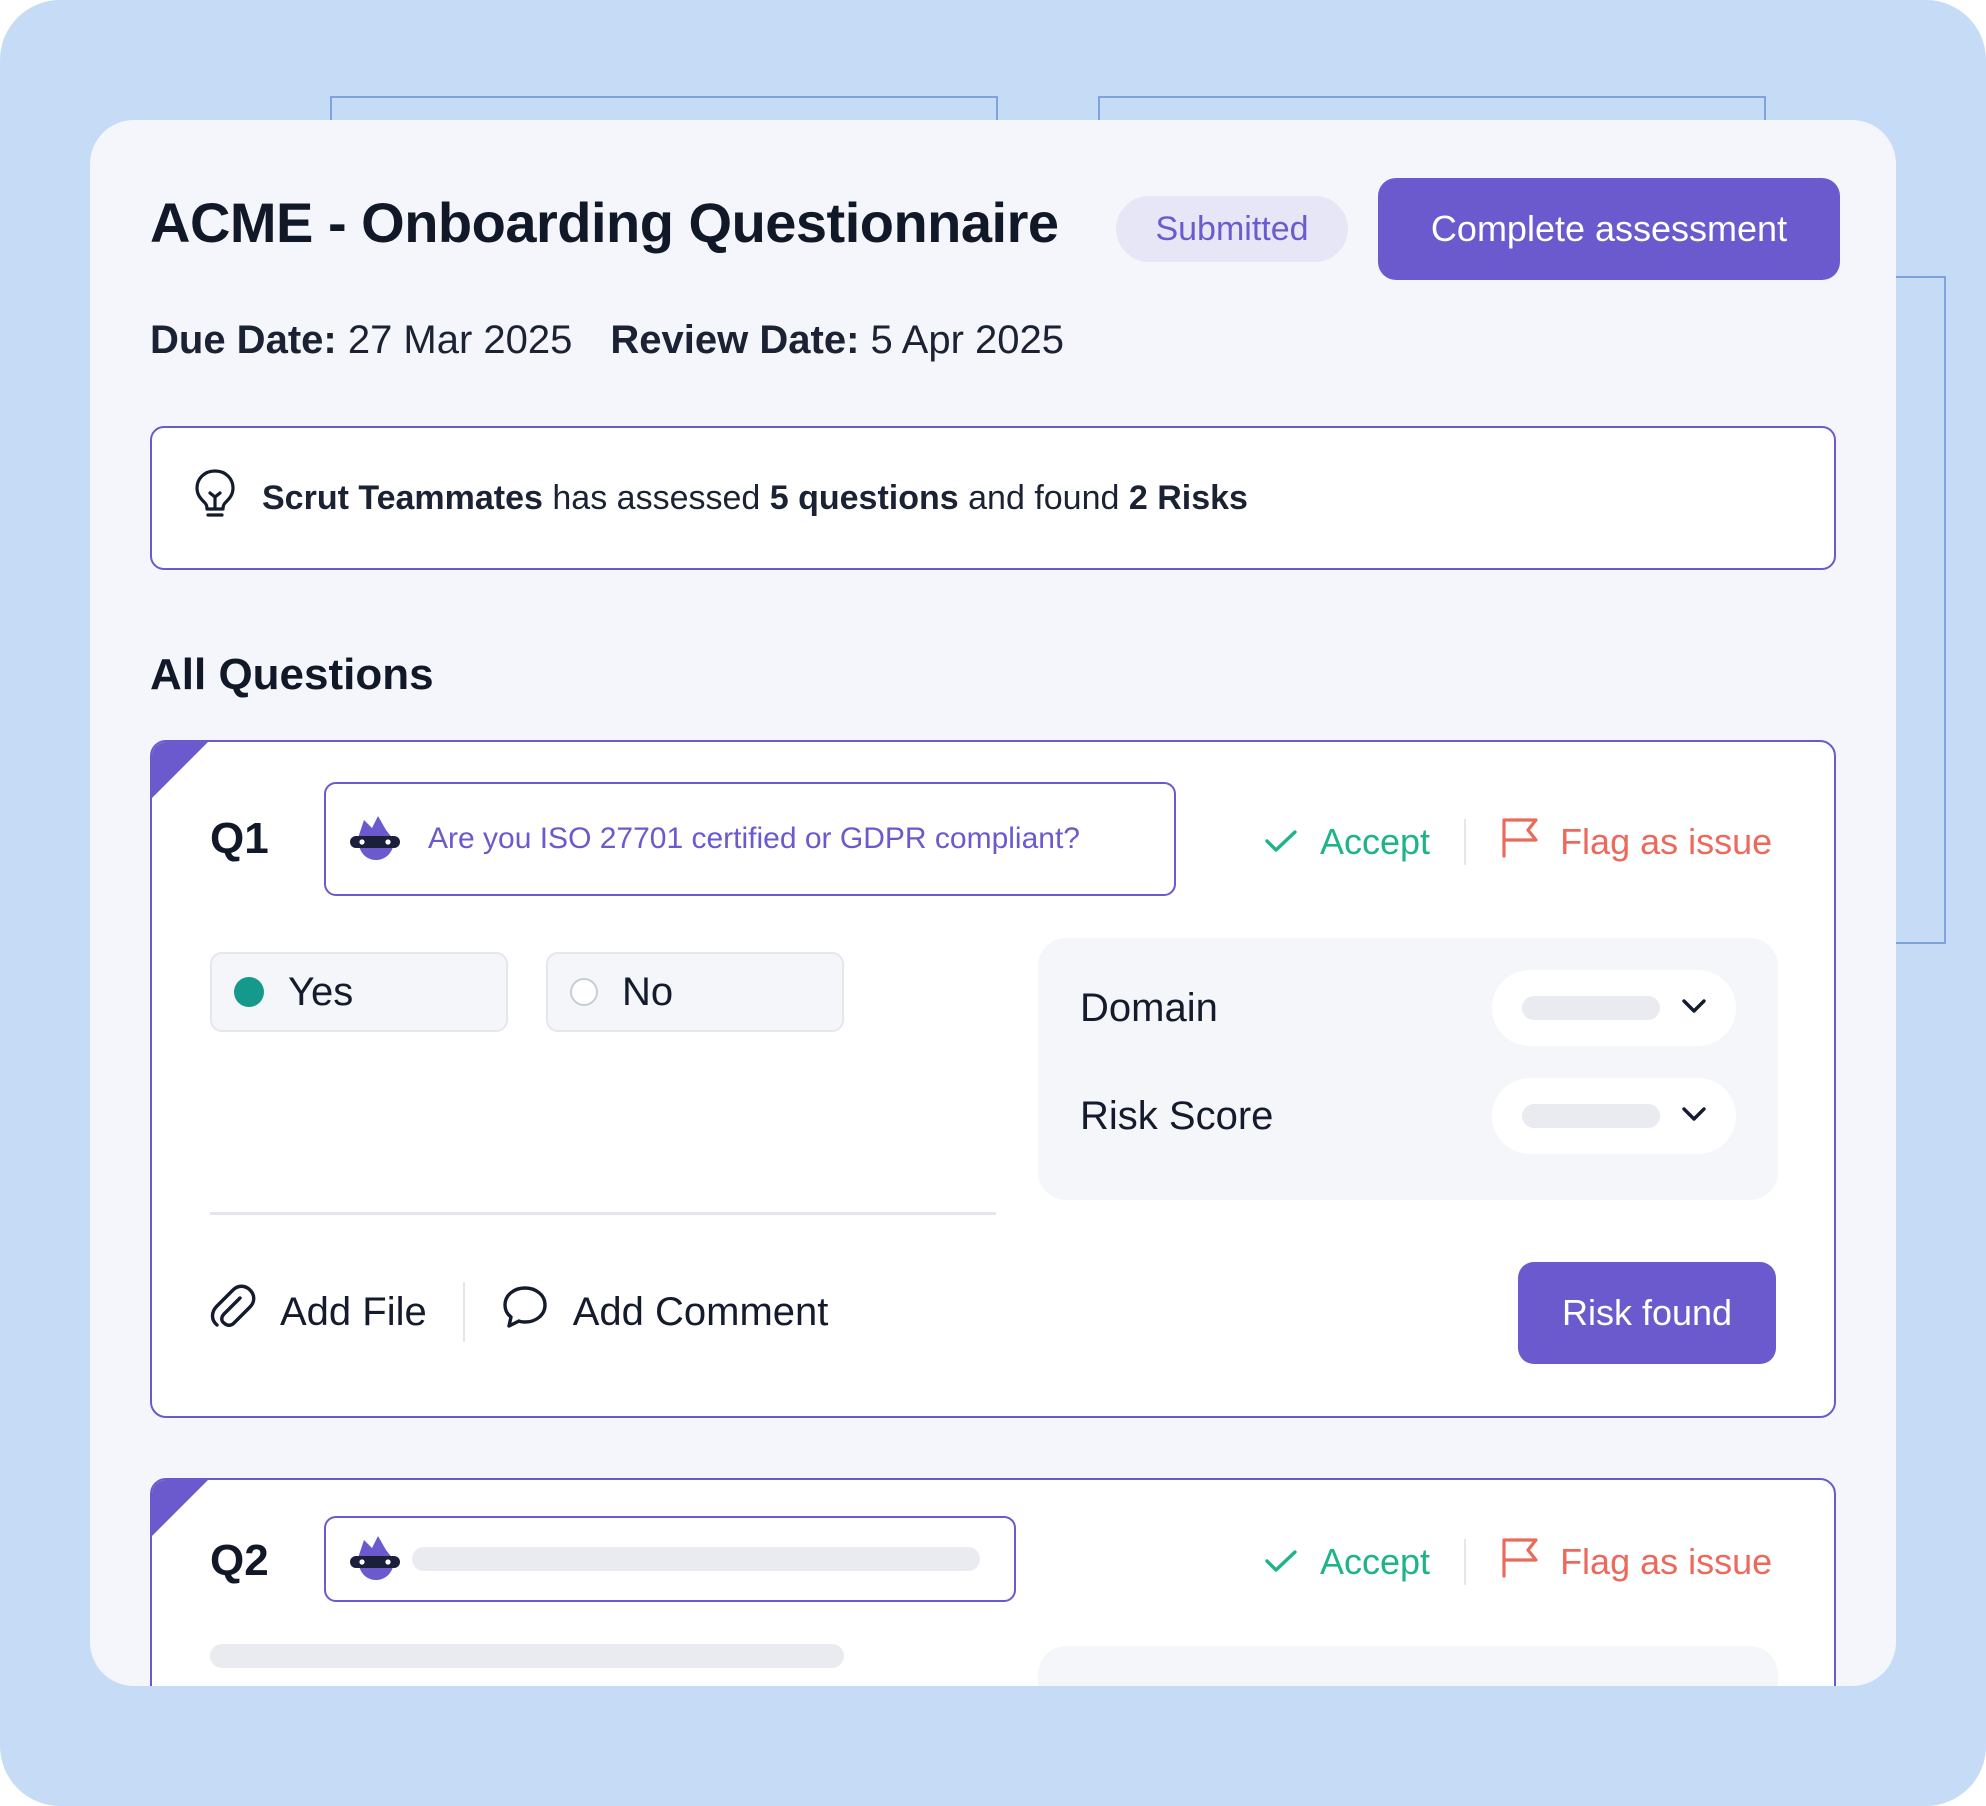 Image resolution: width=1986 pixels, height=1806 pixels. I want to click on domain-label: Domain, so click(1149, 1007).